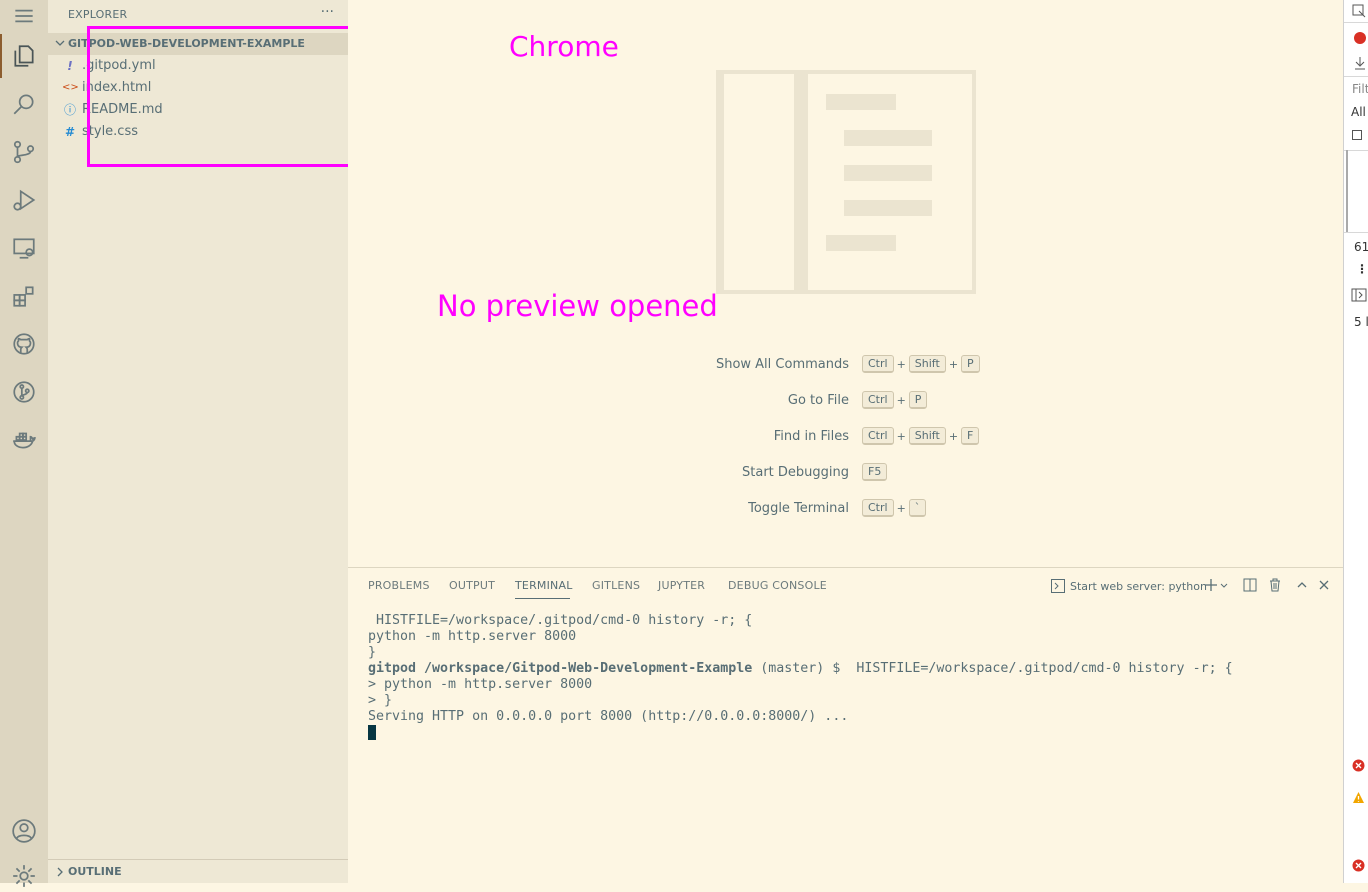 This screenshot has width=1368, height=892. Describe the element at coordinates (1360, 38) in the screenshot. I see `record-icon` at that location.